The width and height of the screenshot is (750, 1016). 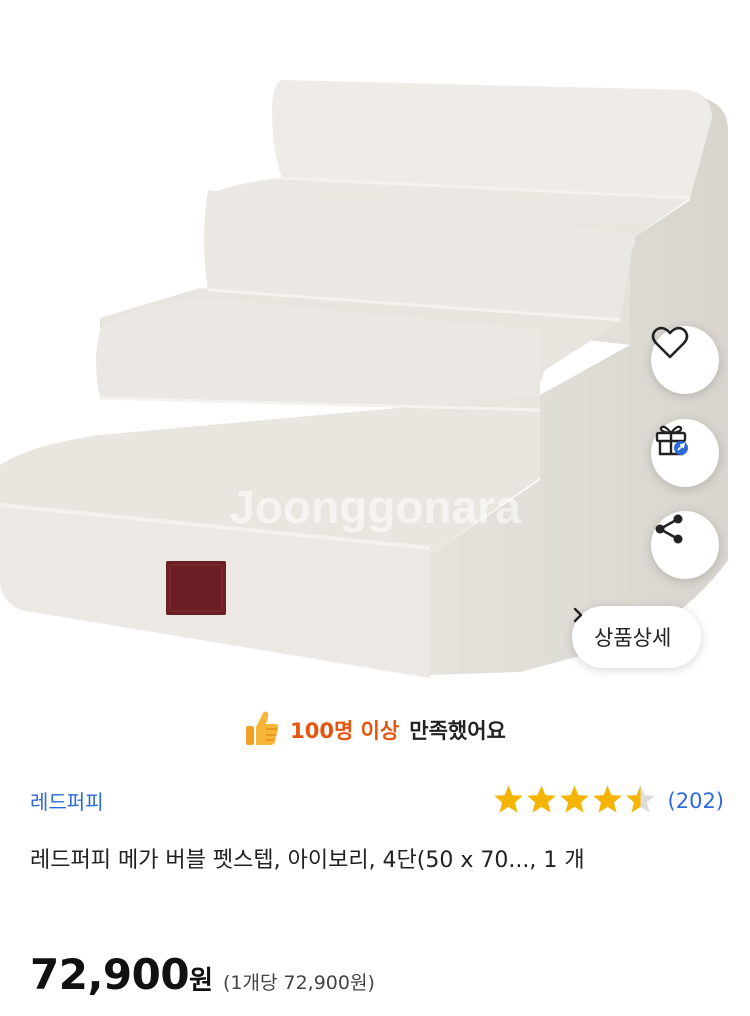 What do you see at coordinates (457, 731) in the screenshot?
I see `satisfaction-text: 만족했어요` at bounding box center [457, 731].